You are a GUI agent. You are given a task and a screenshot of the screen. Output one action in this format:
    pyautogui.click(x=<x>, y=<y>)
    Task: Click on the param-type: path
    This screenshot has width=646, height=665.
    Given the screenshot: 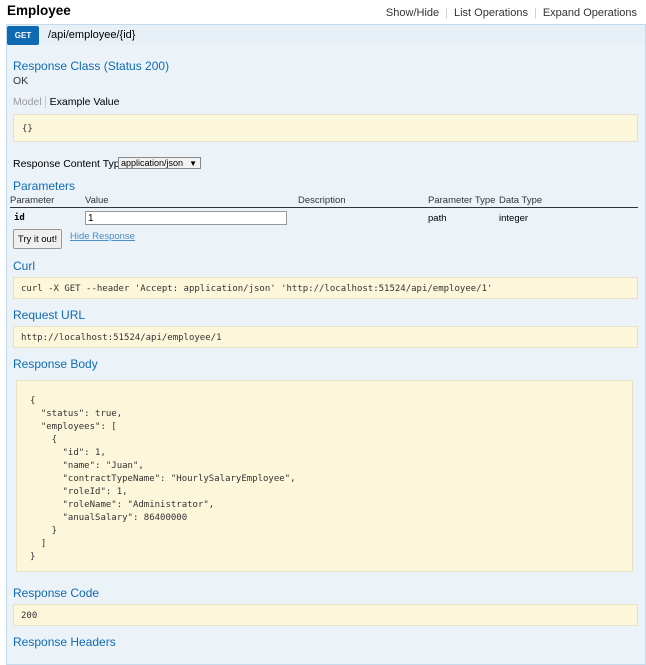 What is the action you would take?
    pyautogui.click(x=437, y=218)
    